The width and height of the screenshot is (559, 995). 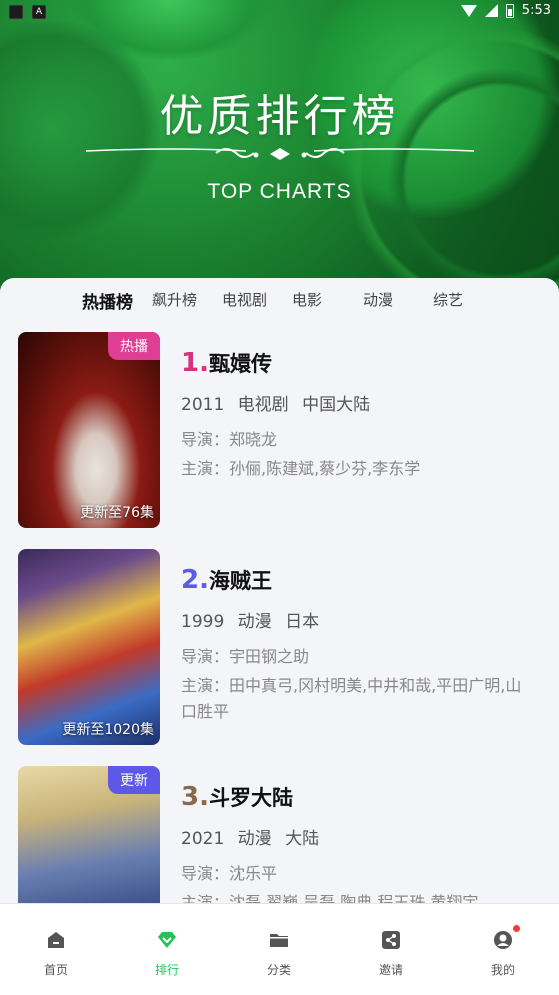 What do you see at coordinates (502, 970) in the screenshot?
I see `nav-label: 我的` at bounding box center [502, 970].